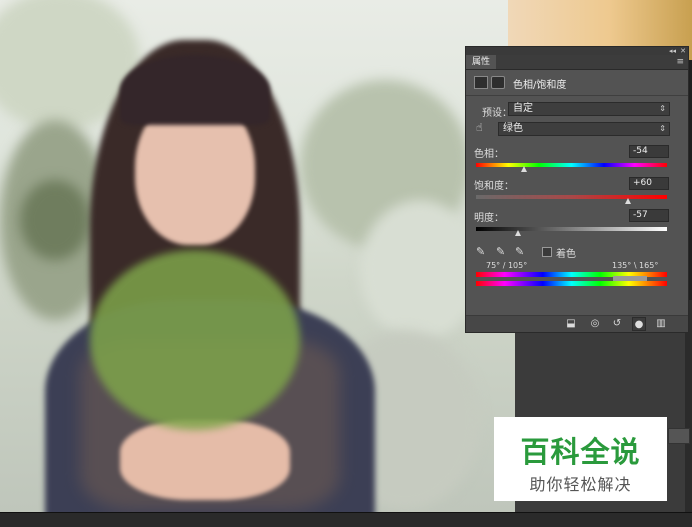  What do you see at coordinates (482, 127) in the screenshot?
I see `hand-tool-icon: ☝` at bounding box center [482, 127].